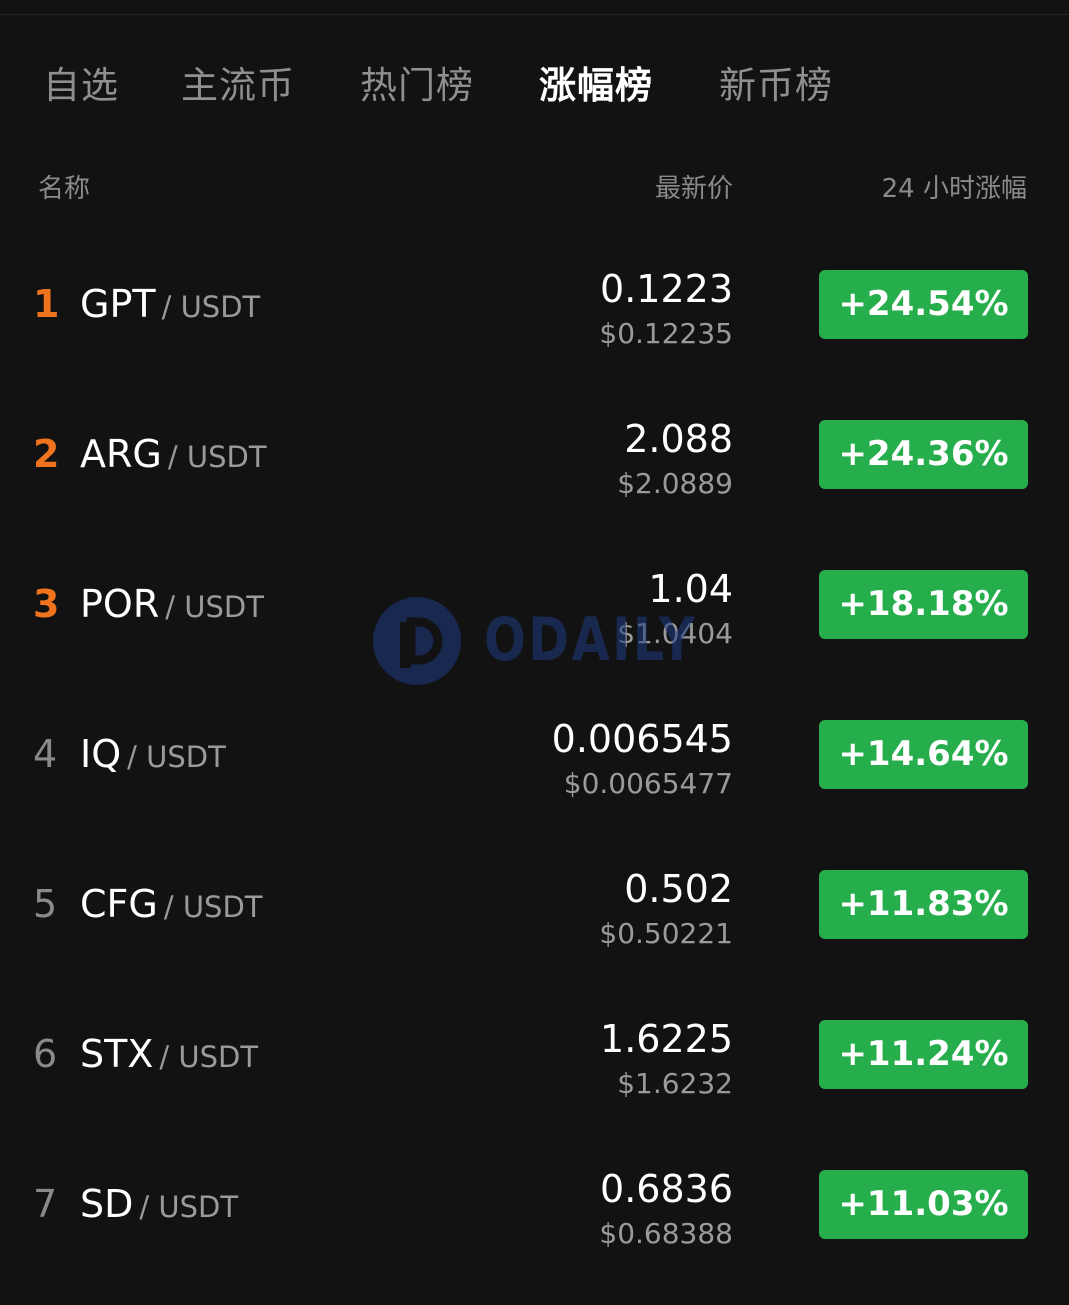 This screenshot has width=1069, height=1305. I want to click on market-row: 4 IQ / USDT 0.006545 $0.0065477 +14.64%, so click(534, 780).